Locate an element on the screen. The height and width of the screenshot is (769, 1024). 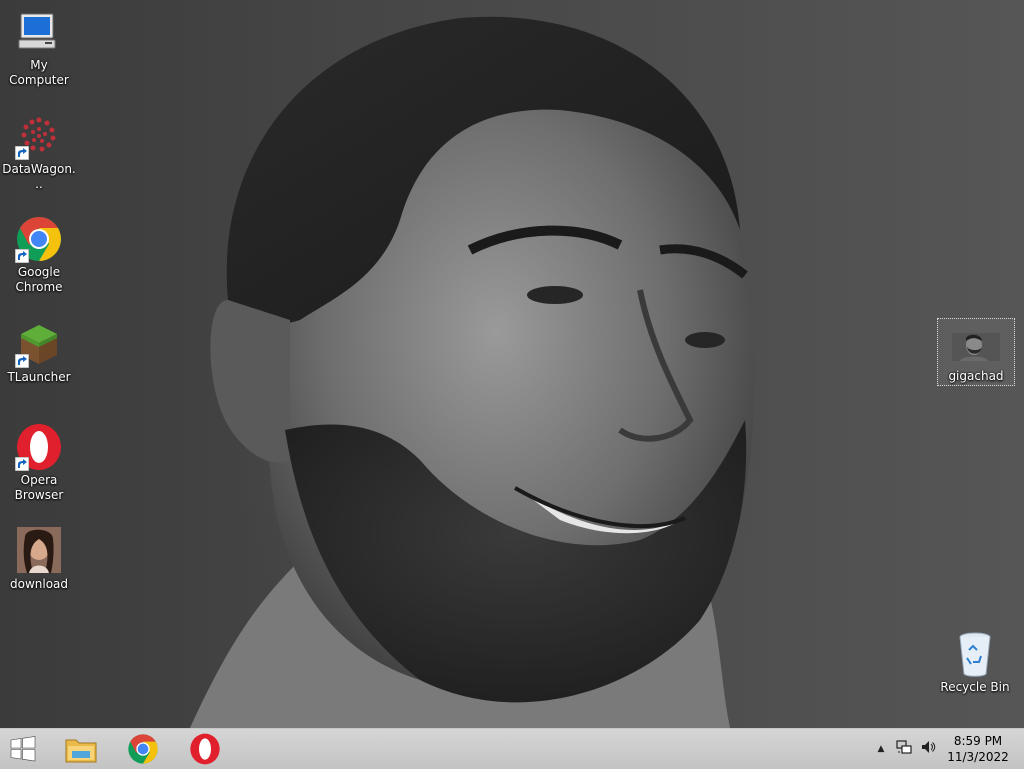
desktop-icon-gigachad: gigachad is located at coordinates (976, 352).